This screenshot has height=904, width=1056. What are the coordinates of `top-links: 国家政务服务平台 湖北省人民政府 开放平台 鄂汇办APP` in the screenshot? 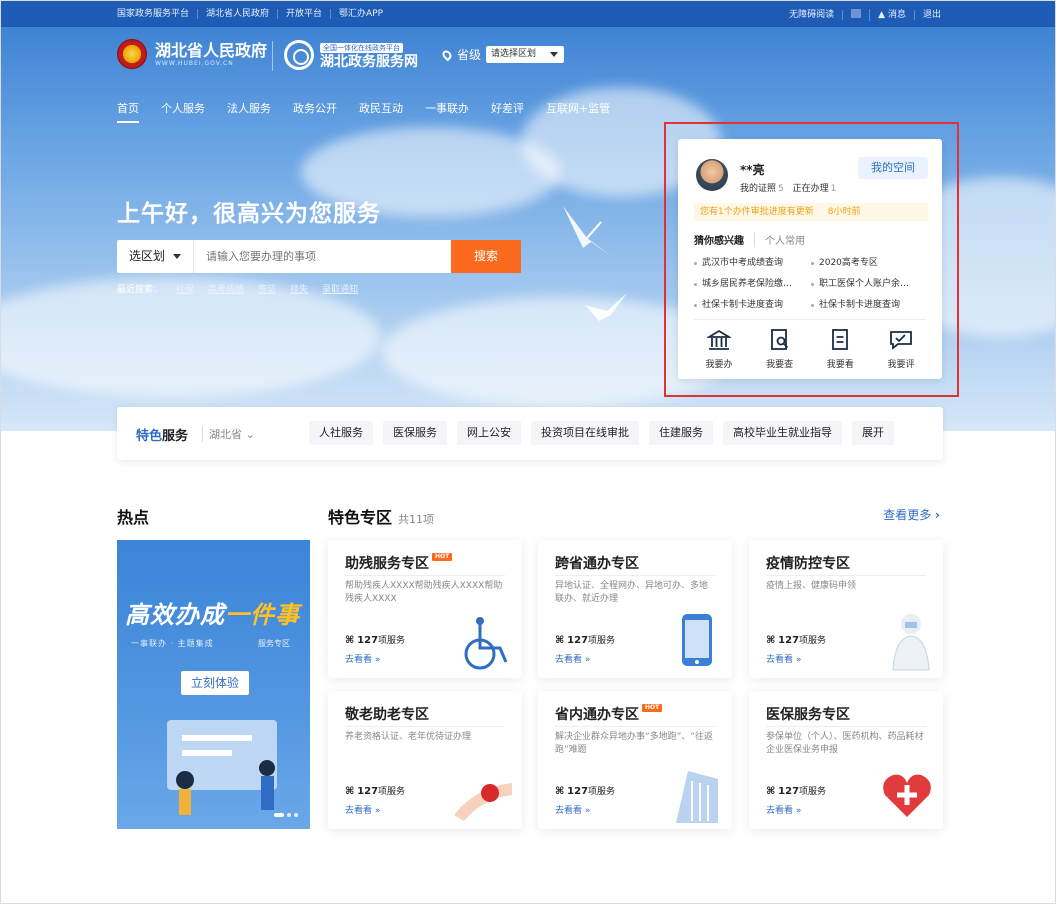 It's located at (254, 14).